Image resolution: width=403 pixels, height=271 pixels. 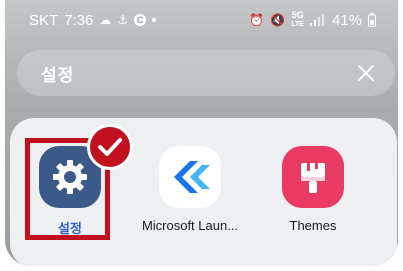 I want to click on data-5g-icon: 5G LTE, so click(x=297, y=20).